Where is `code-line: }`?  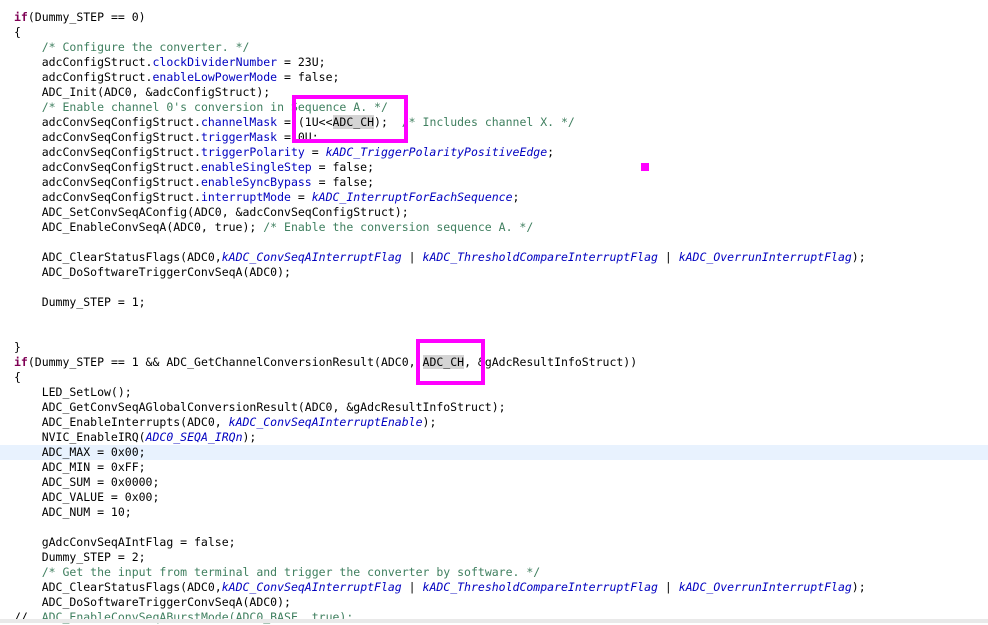
code-line: } is located at coordinates (494, 347).